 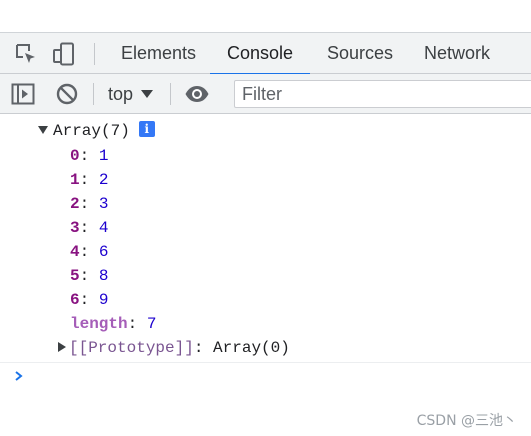 I want to click on devtools-tabbar: Elements Console Sources Network, so click(x=265, y=53).